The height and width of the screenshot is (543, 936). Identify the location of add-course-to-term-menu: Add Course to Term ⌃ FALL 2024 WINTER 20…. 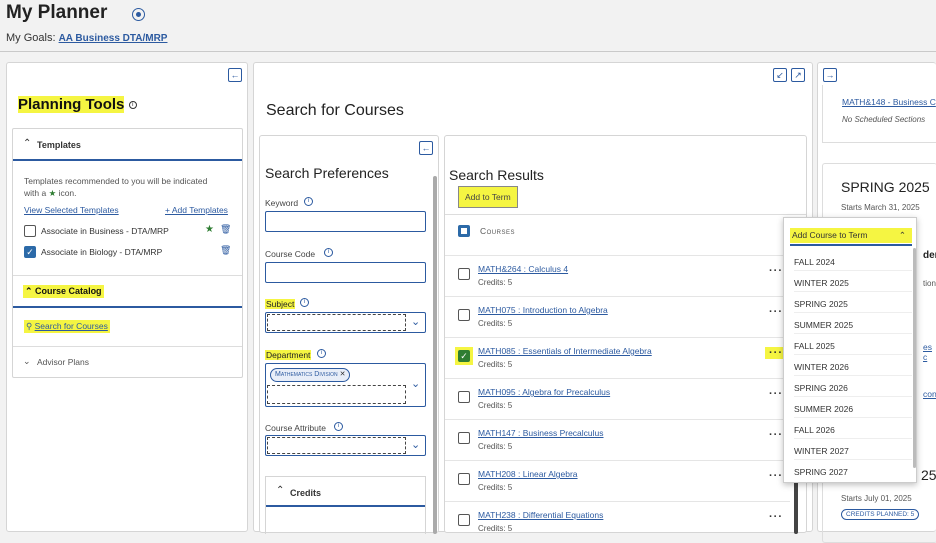
(850, 350).